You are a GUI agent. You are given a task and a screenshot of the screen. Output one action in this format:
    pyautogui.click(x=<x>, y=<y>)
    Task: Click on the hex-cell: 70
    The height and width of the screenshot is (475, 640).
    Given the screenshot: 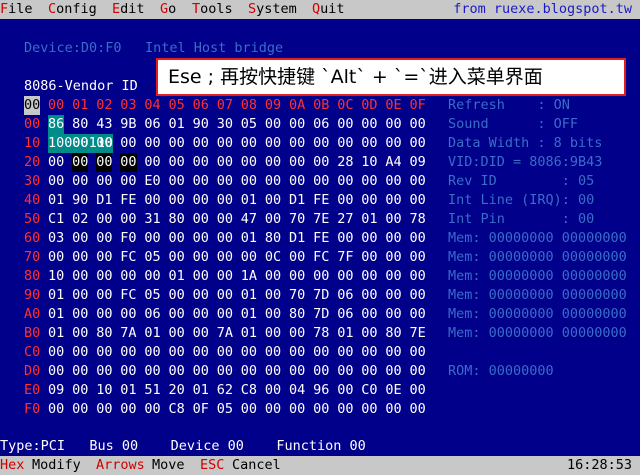 What is the action you would take?
    pyautogui.click(x=297, y=295)
    